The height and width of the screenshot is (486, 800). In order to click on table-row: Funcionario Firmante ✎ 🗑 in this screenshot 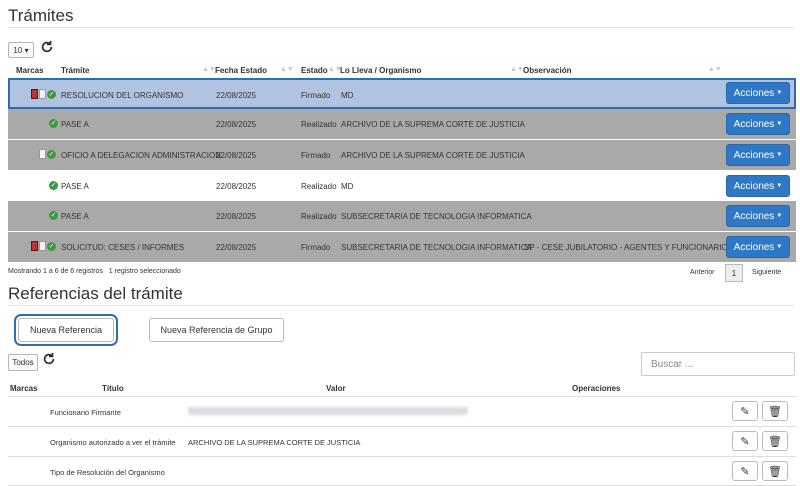, I will do `click(402, 411)`.